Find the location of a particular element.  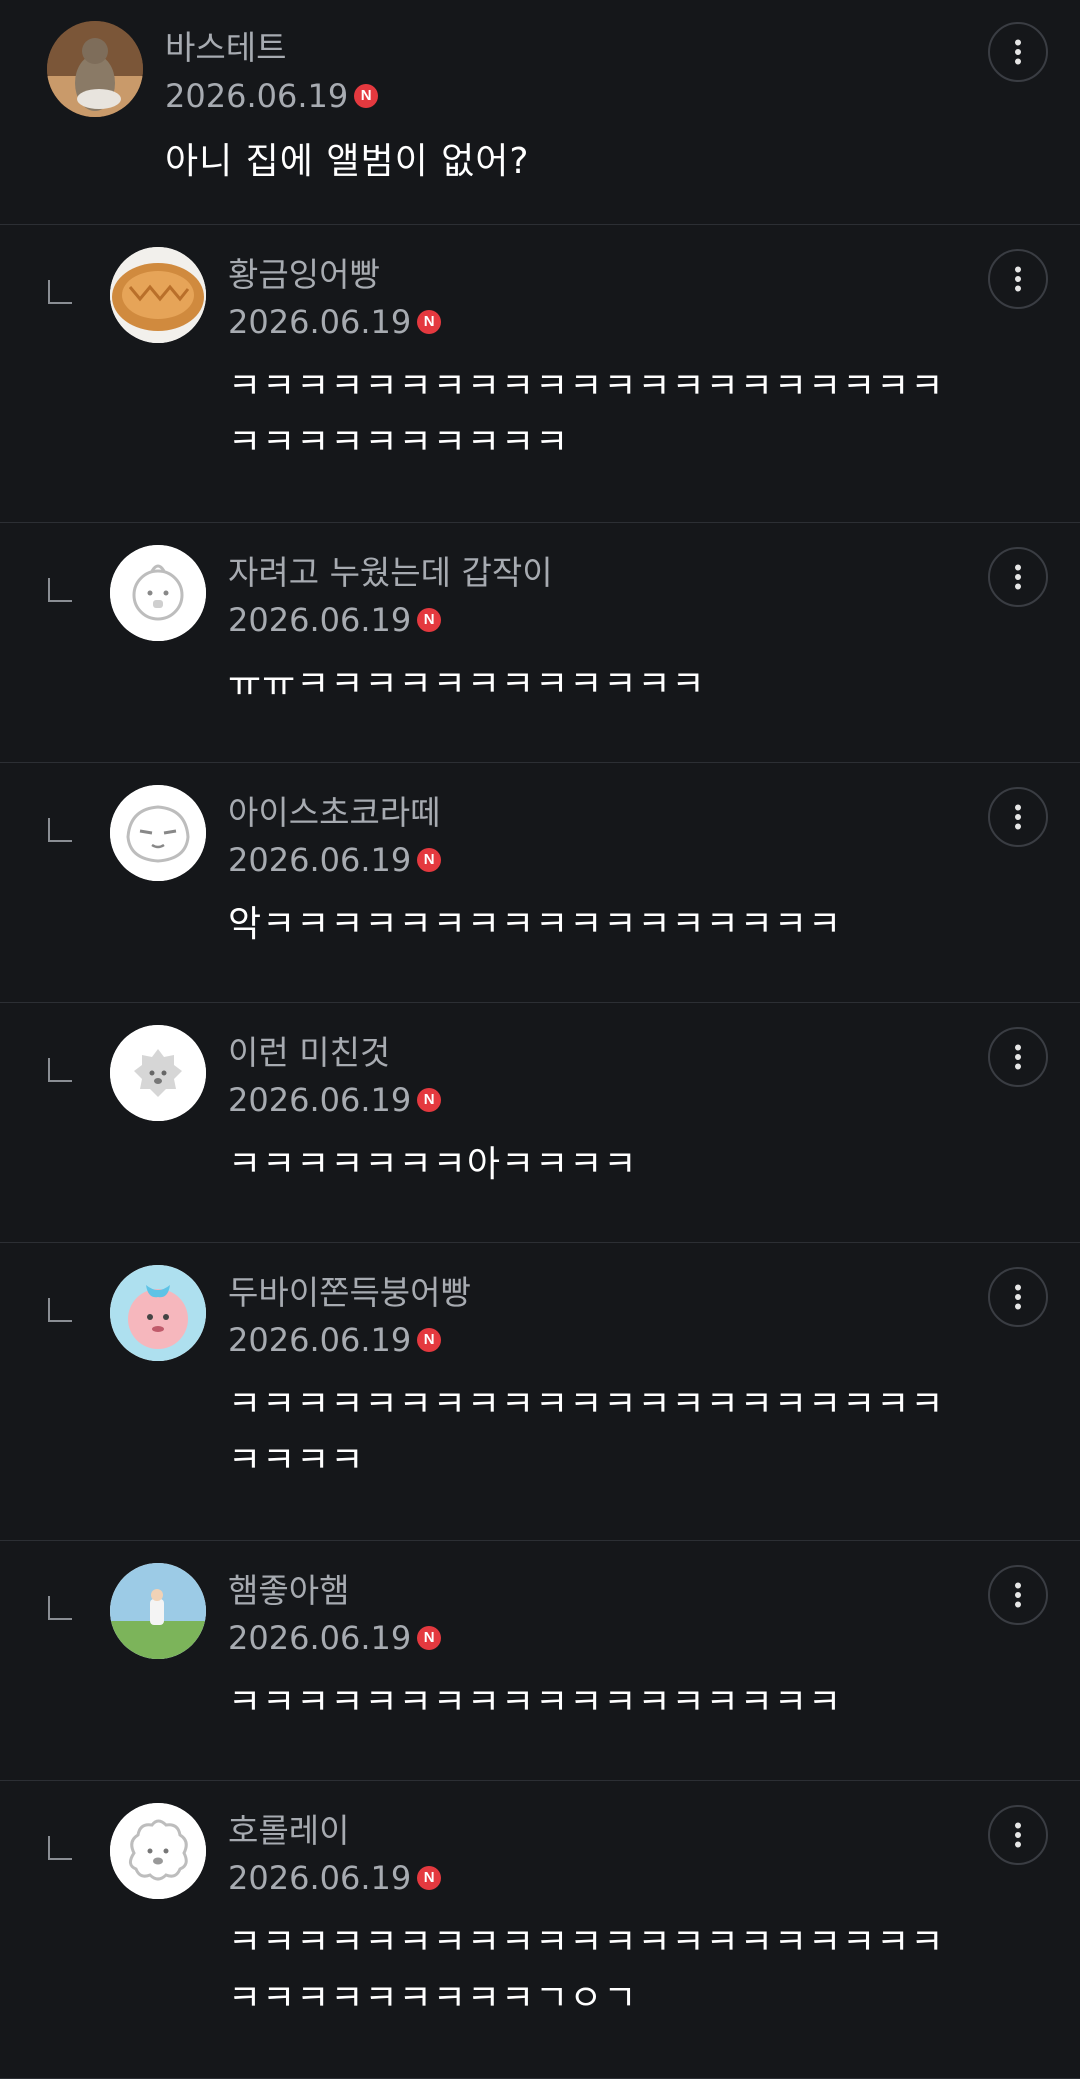

comment-text: ㅋㅋㅋㅋㅋㅋㅋㅋㅋㅋㅋㅋㅋㅋㅋㅋㅋㅋㅋㅋㅋㅋㅋㅋㅋㅋㅋㅋㅋㅋㅋ is located at coordinates (586, 414).